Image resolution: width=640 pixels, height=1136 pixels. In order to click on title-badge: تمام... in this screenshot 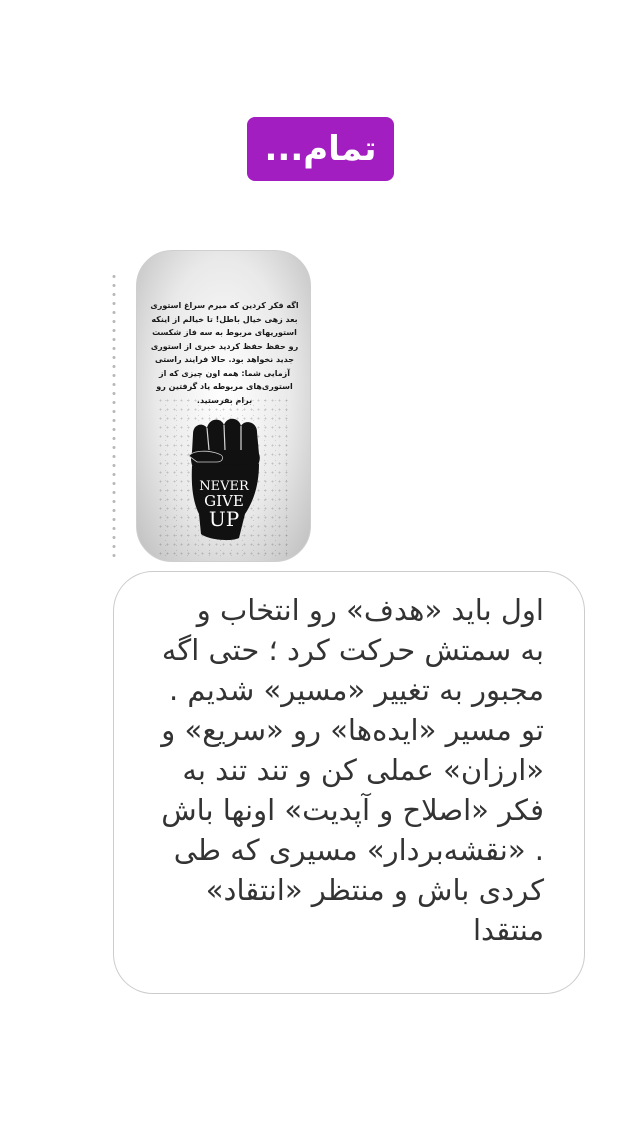, I will do `click(320, 149)`.